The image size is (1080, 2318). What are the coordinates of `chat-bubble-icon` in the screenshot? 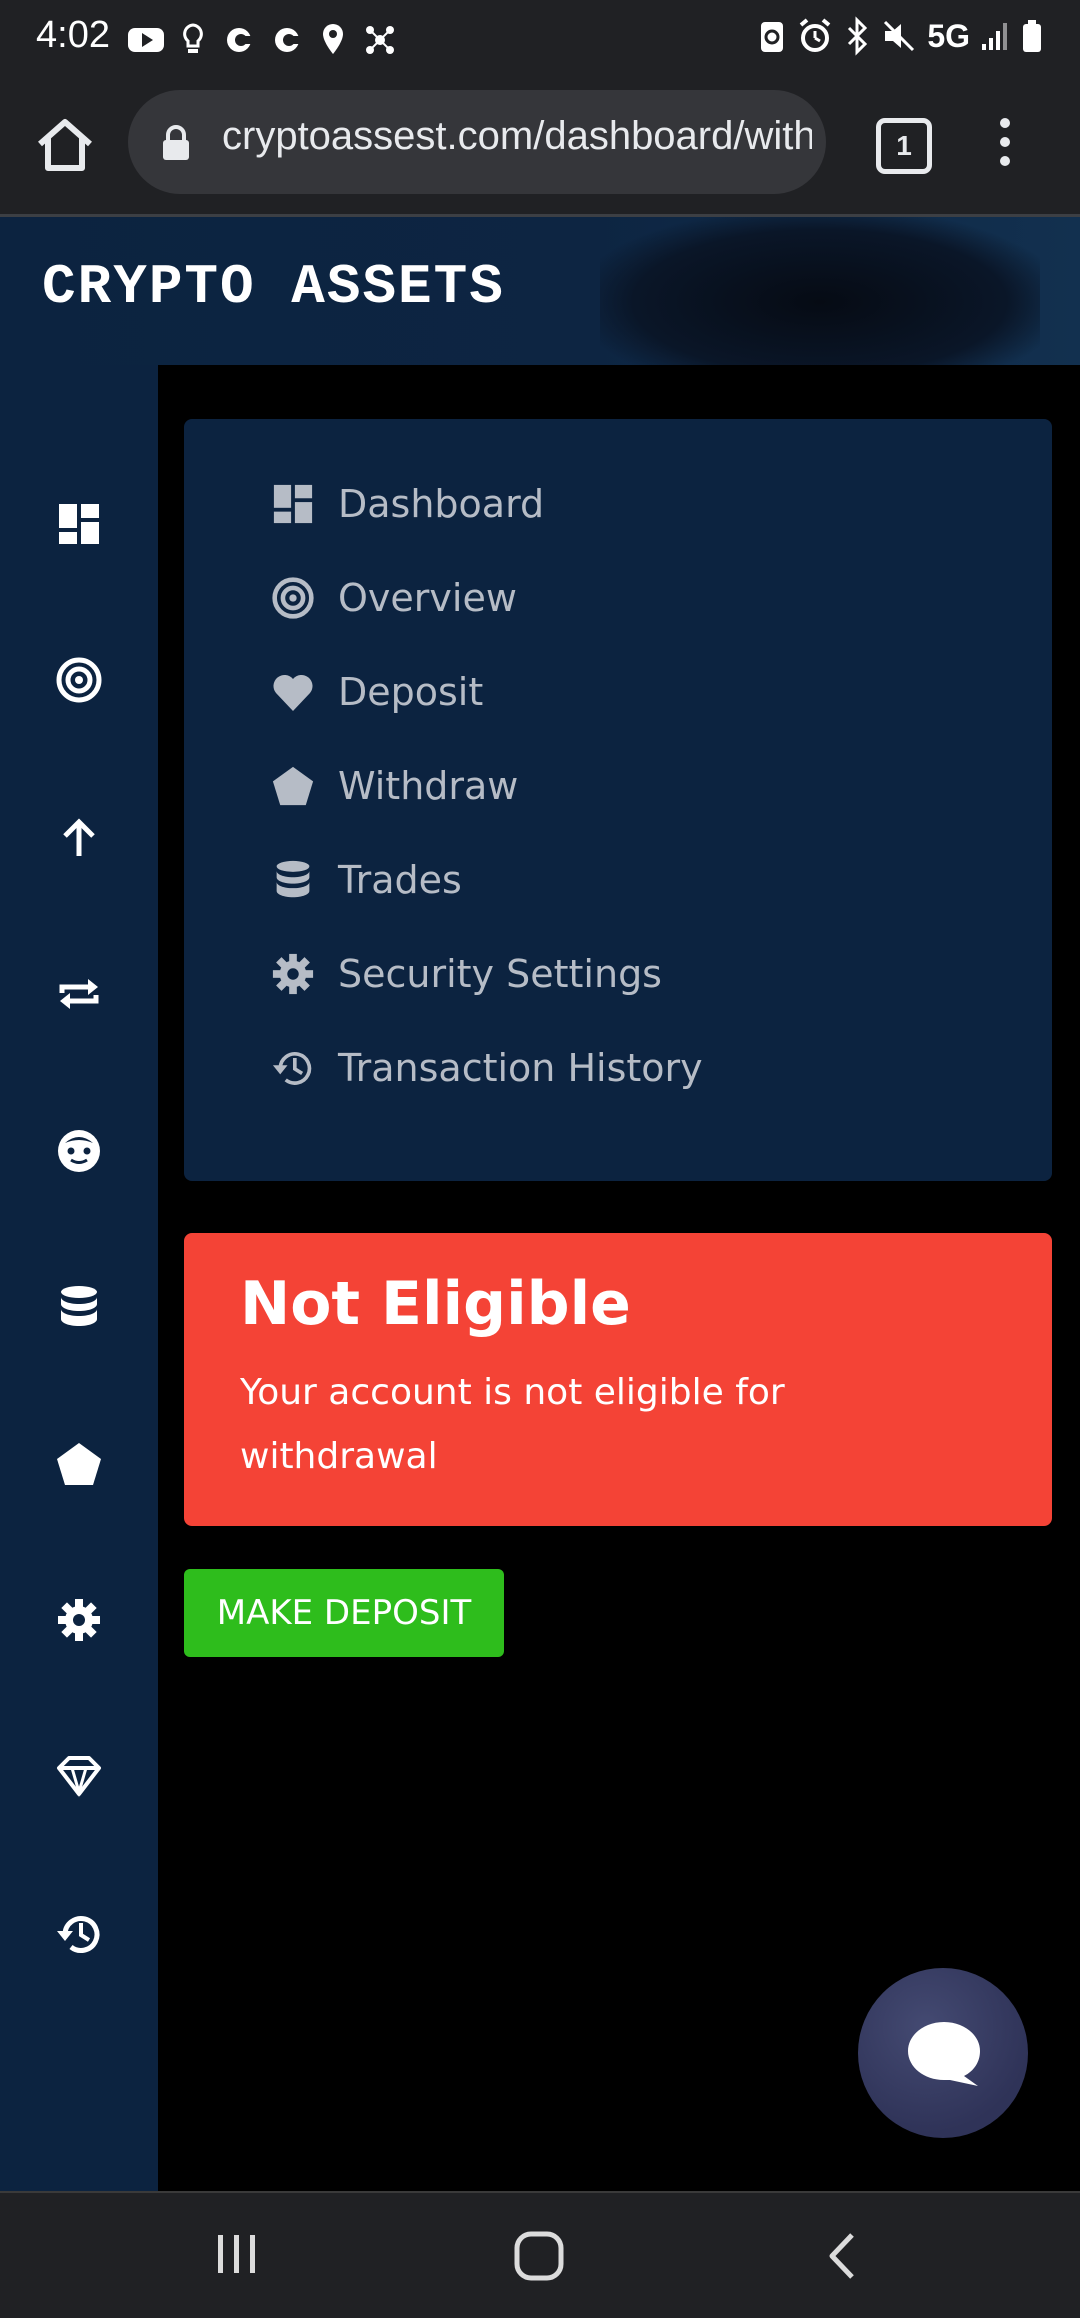 It's located at (944, 2054).